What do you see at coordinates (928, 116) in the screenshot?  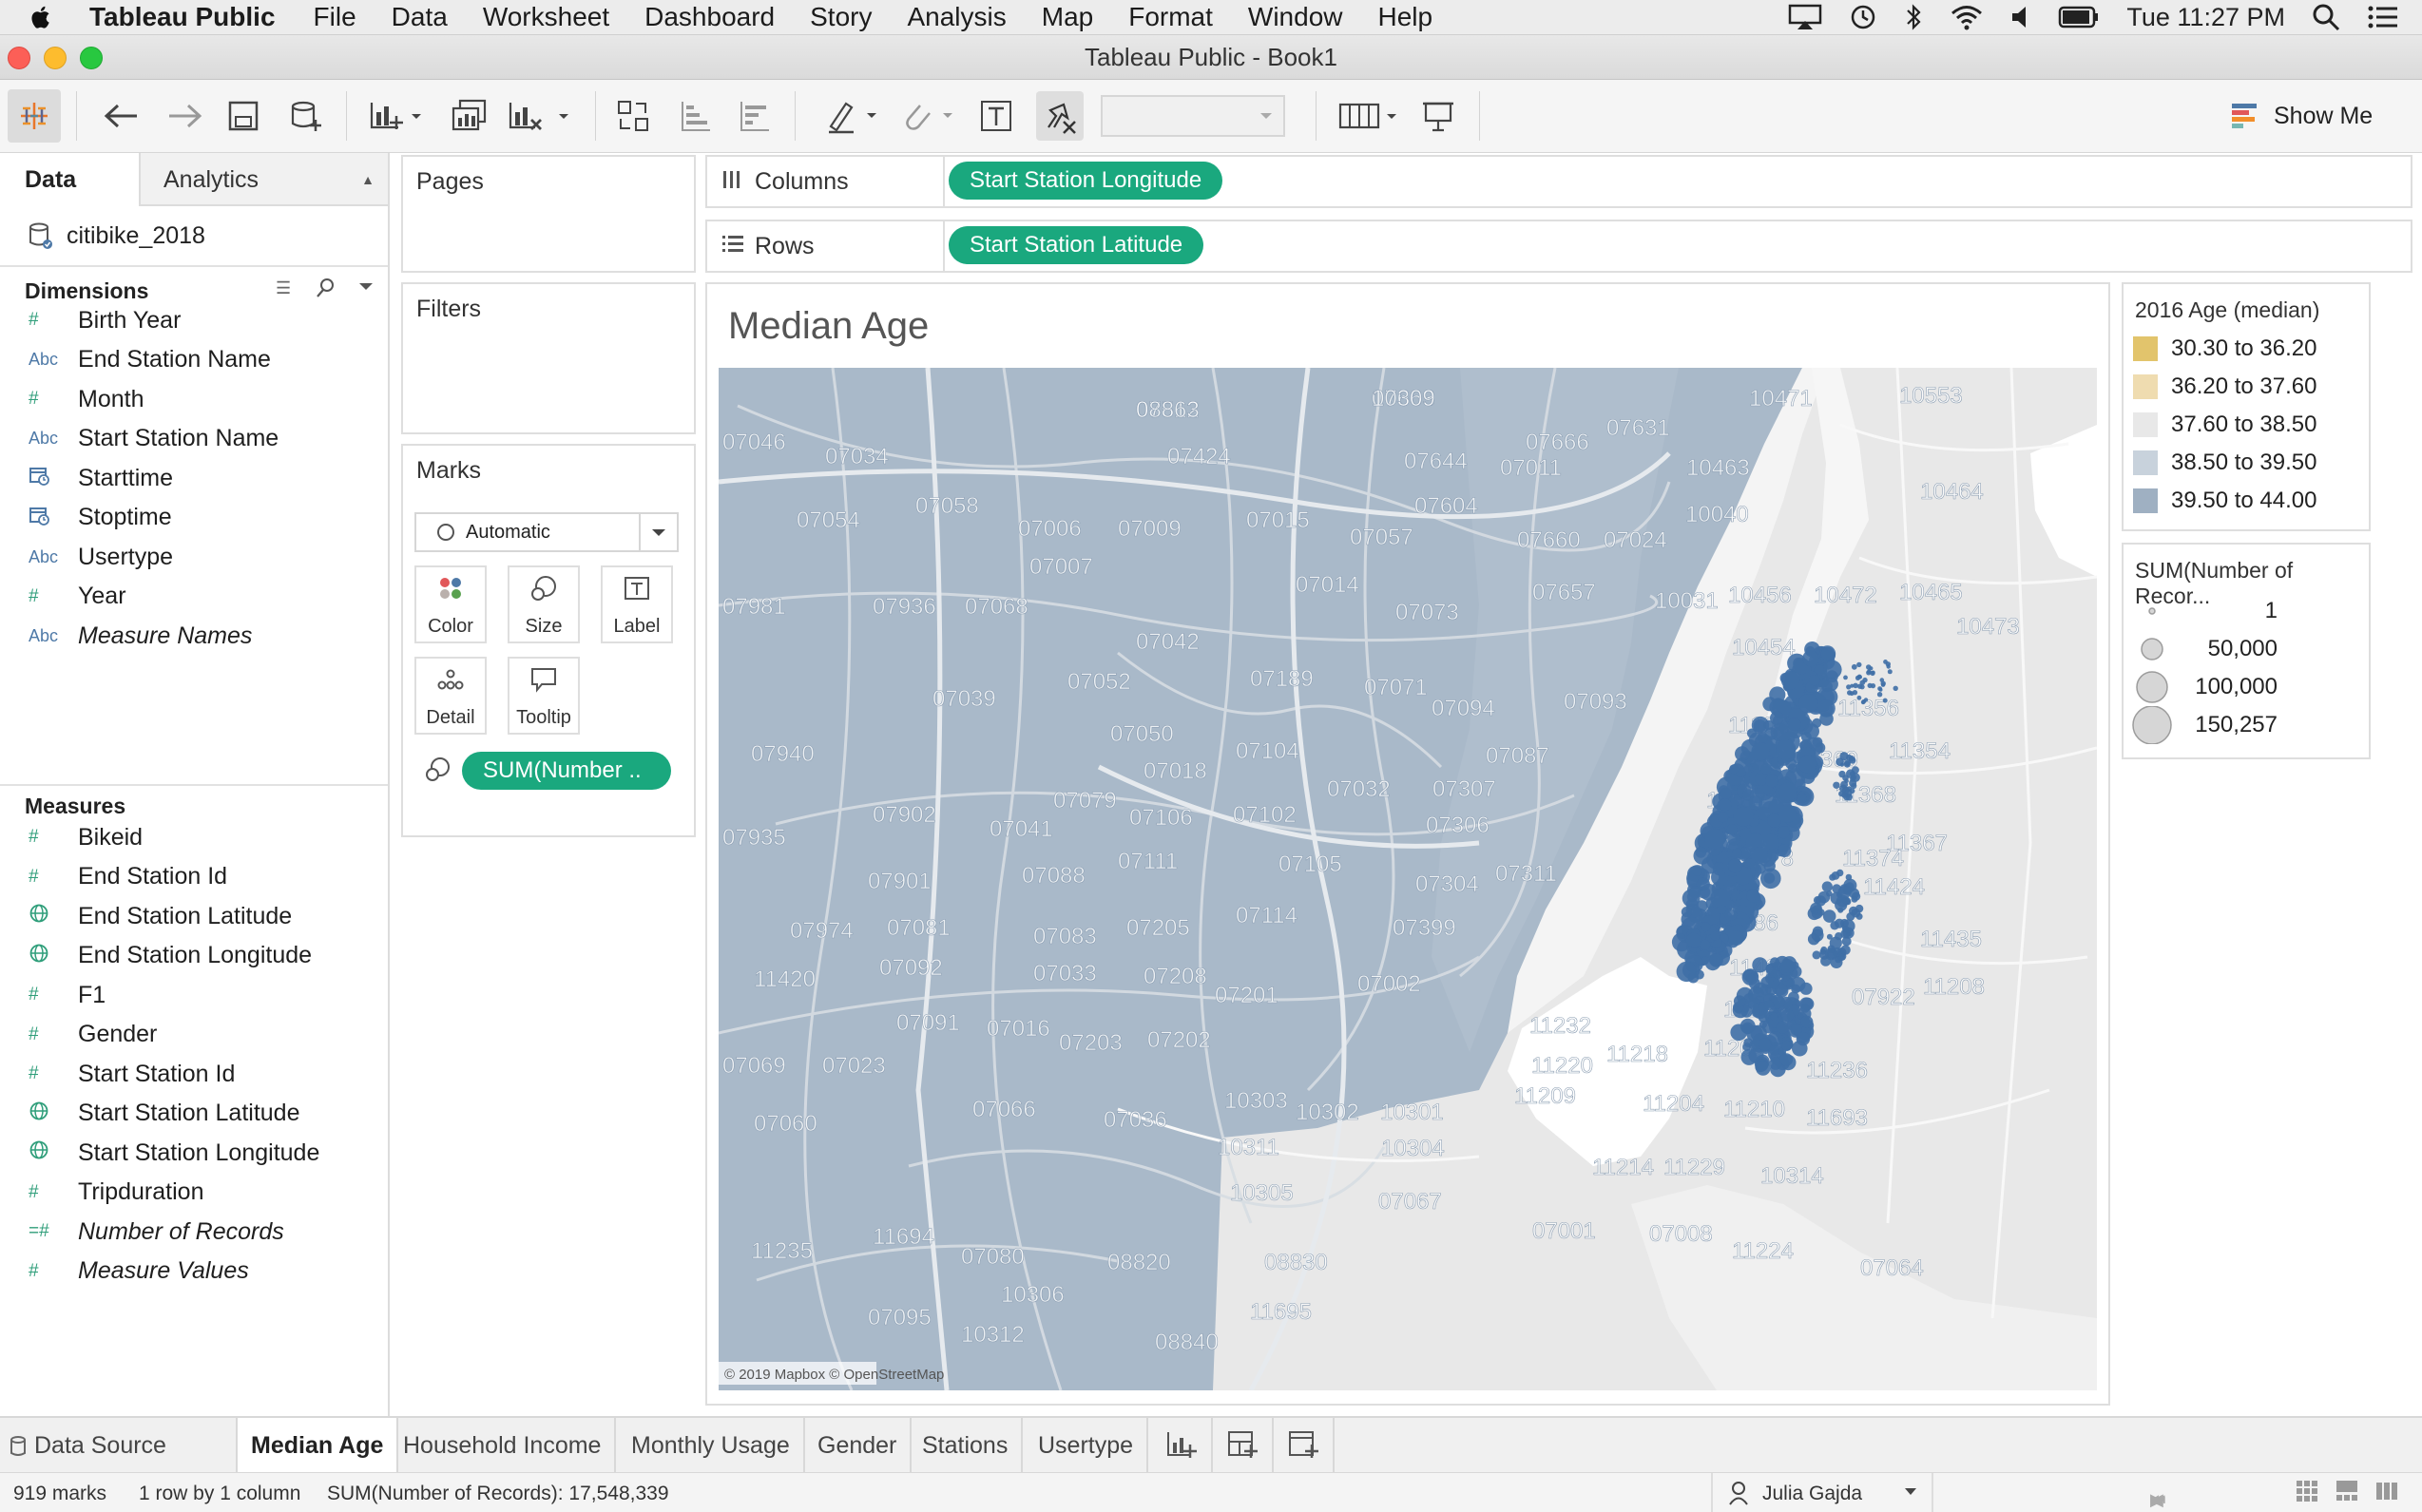 I see `group-members-icon` at bounding box center [928, 116].